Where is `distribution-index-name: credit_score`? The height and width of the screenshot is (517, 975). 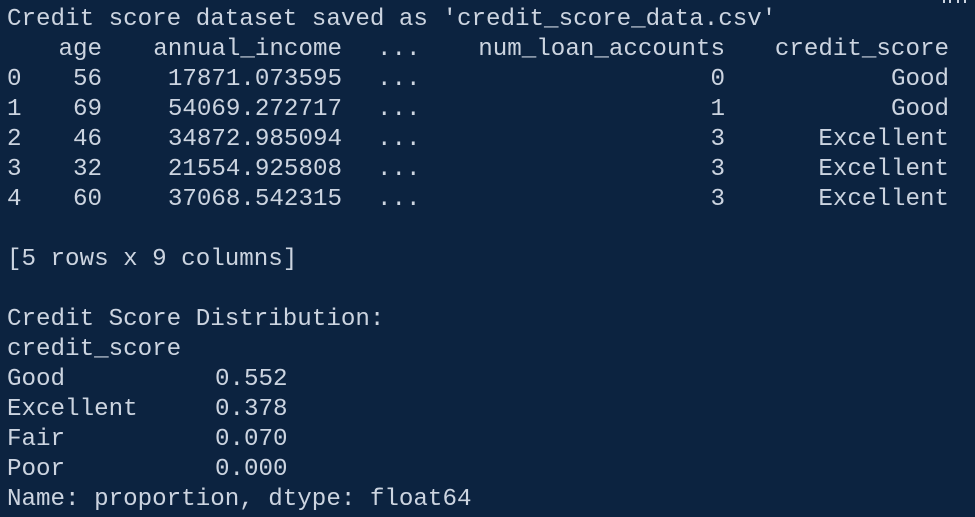
distribution-index-name: credit_score is located at coordinates (94, 349).